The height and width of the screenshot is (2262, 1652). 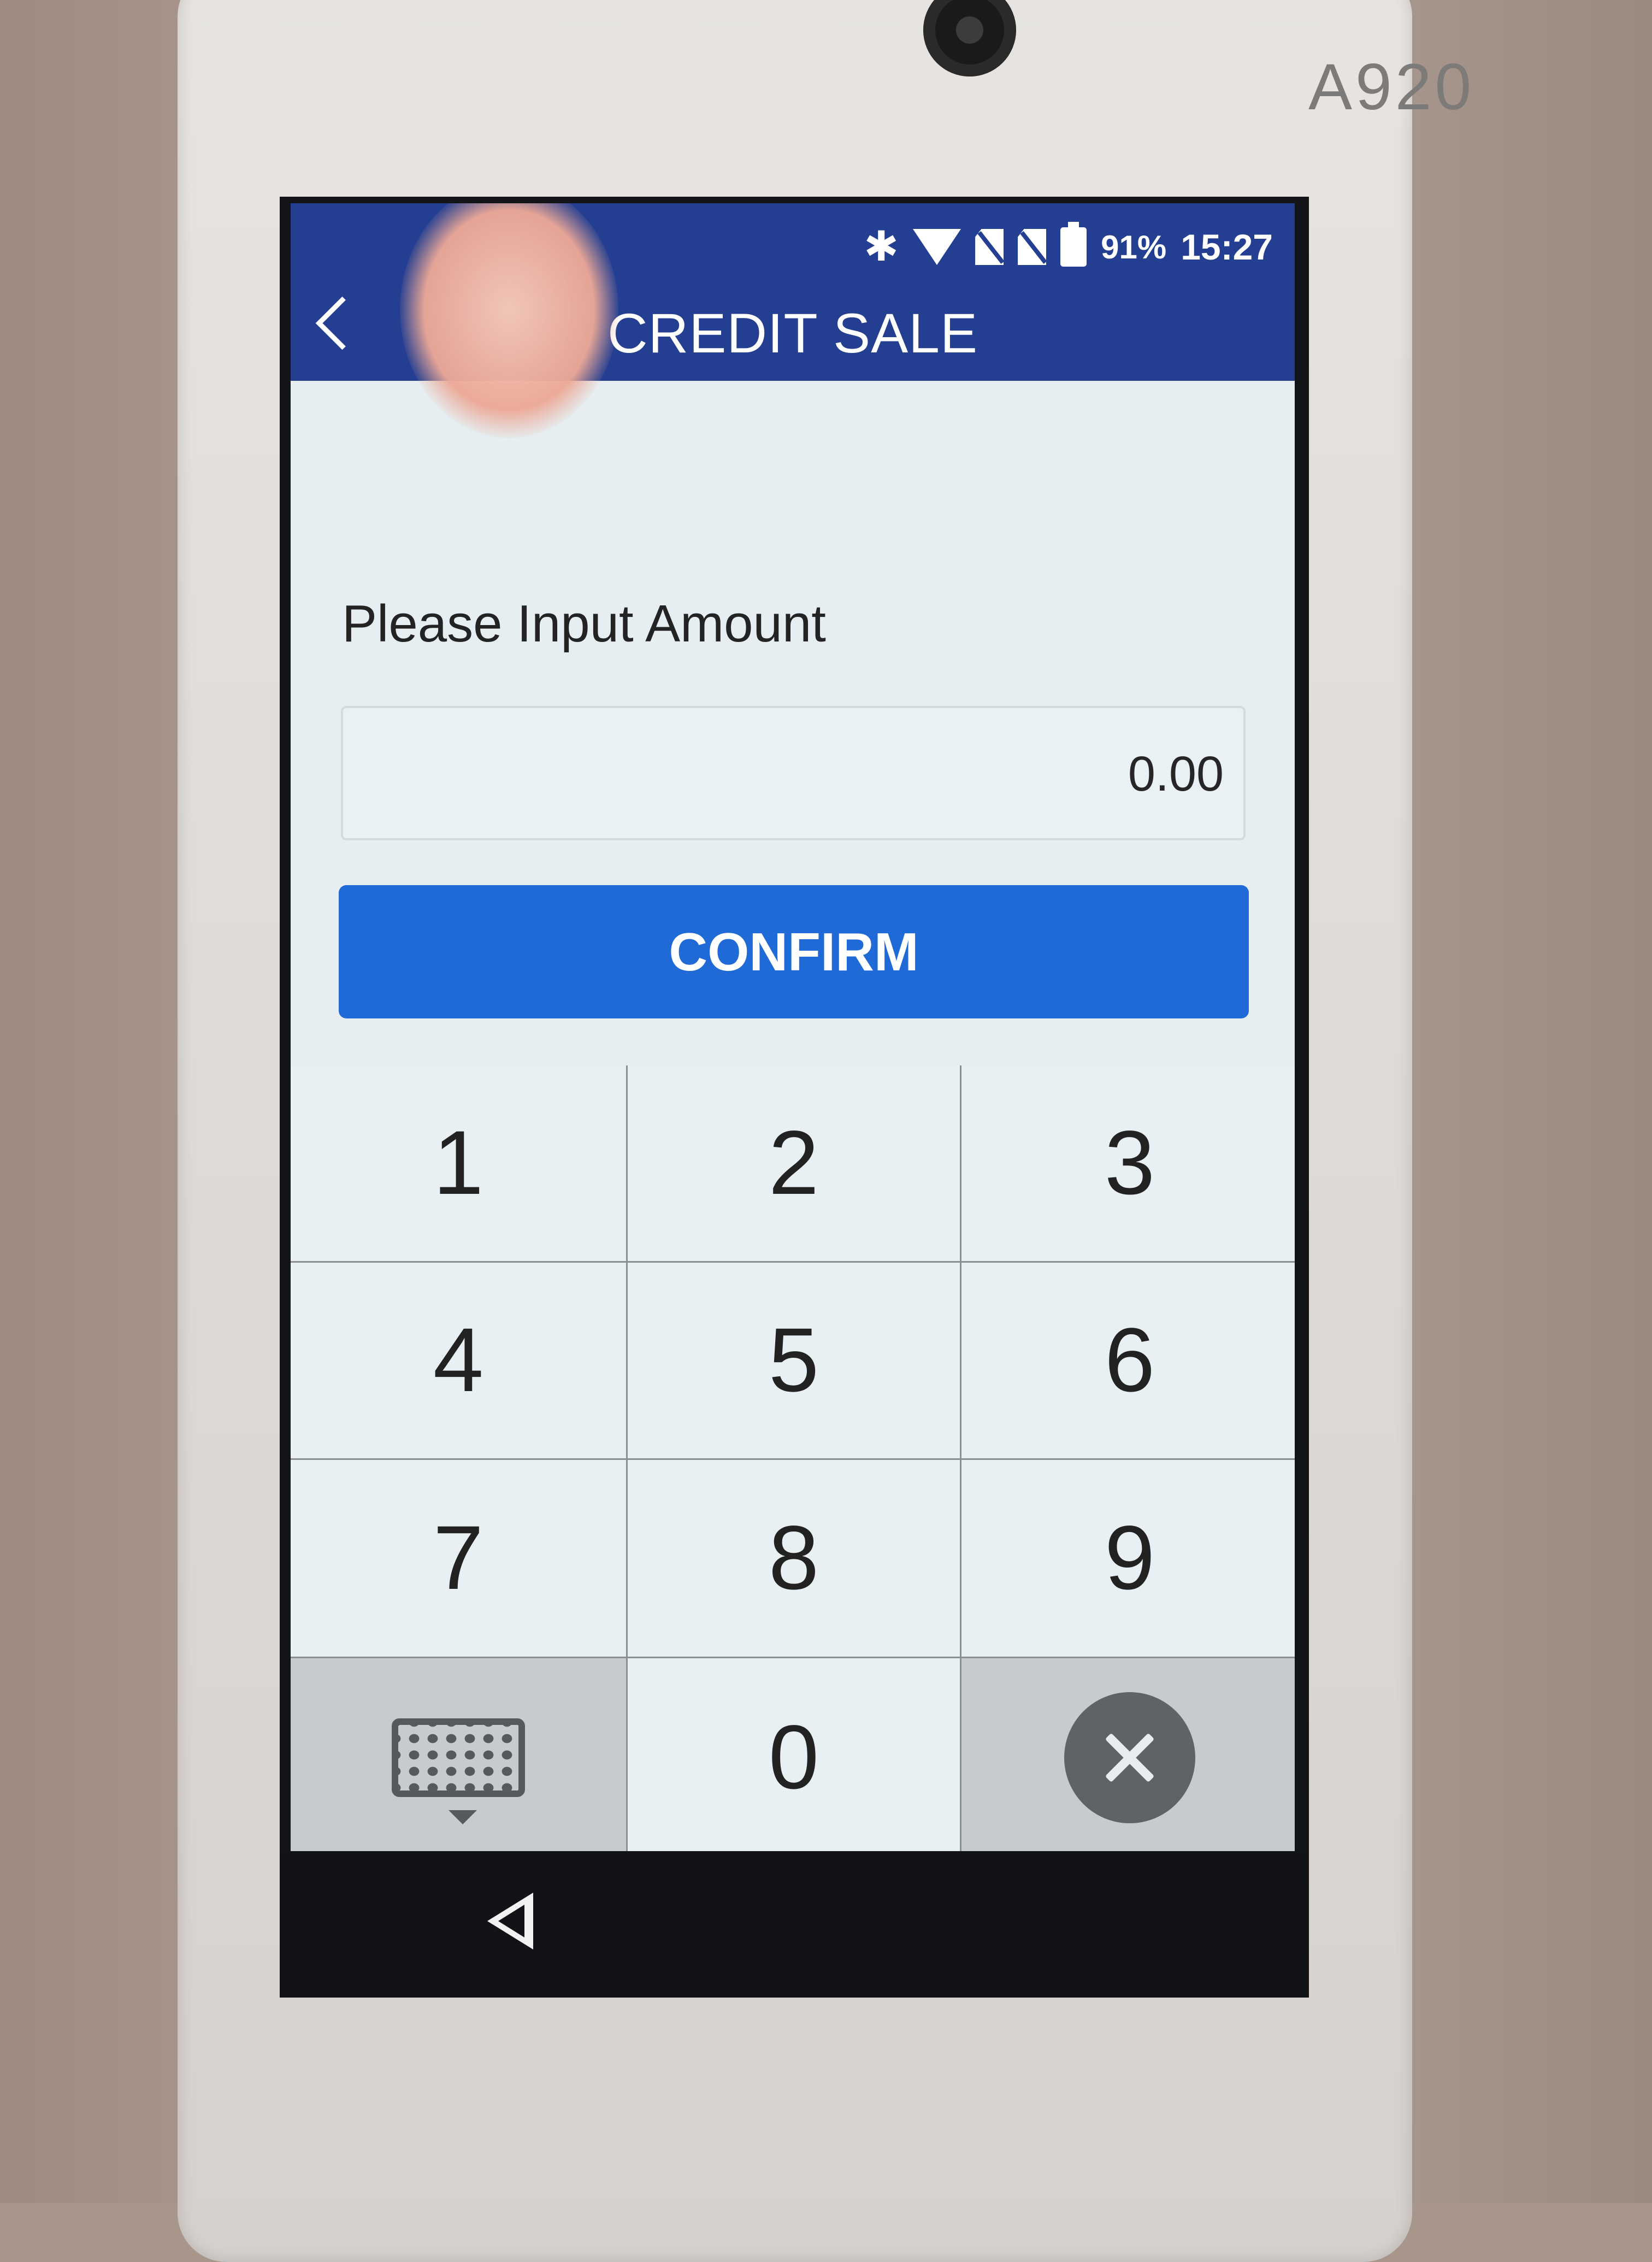 I want to click on keyboard-toggle-button, so click(x=458, y=1754).